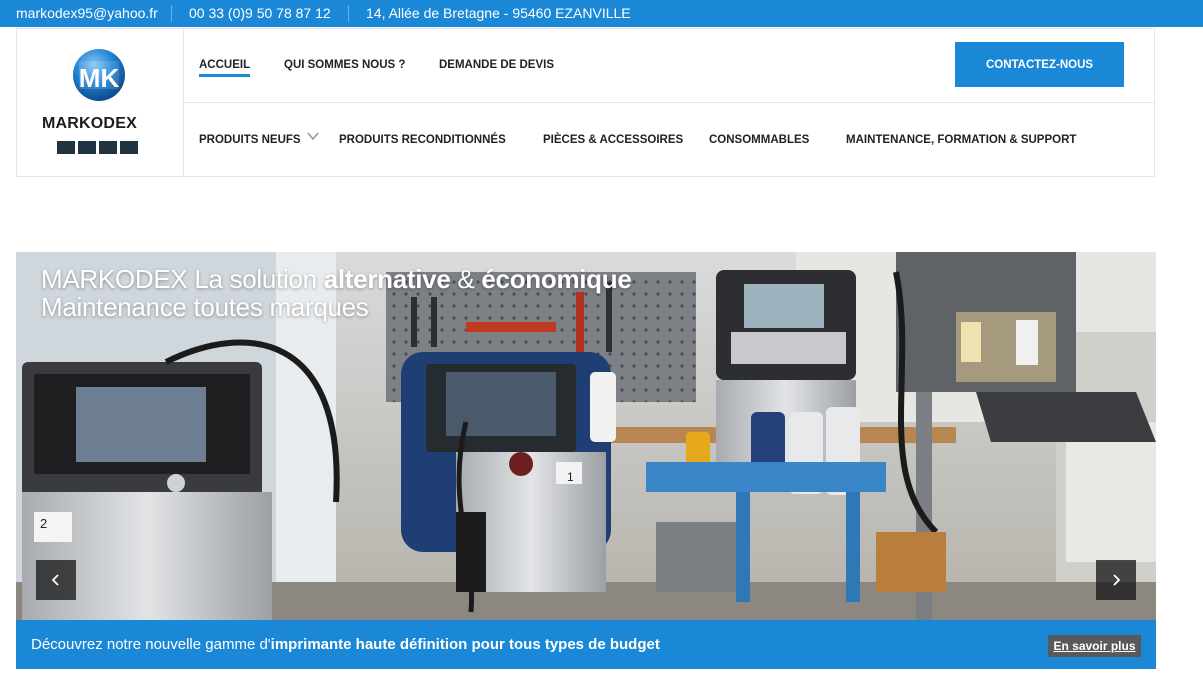  I want to click on slider-prev-button, so click(56, 580).